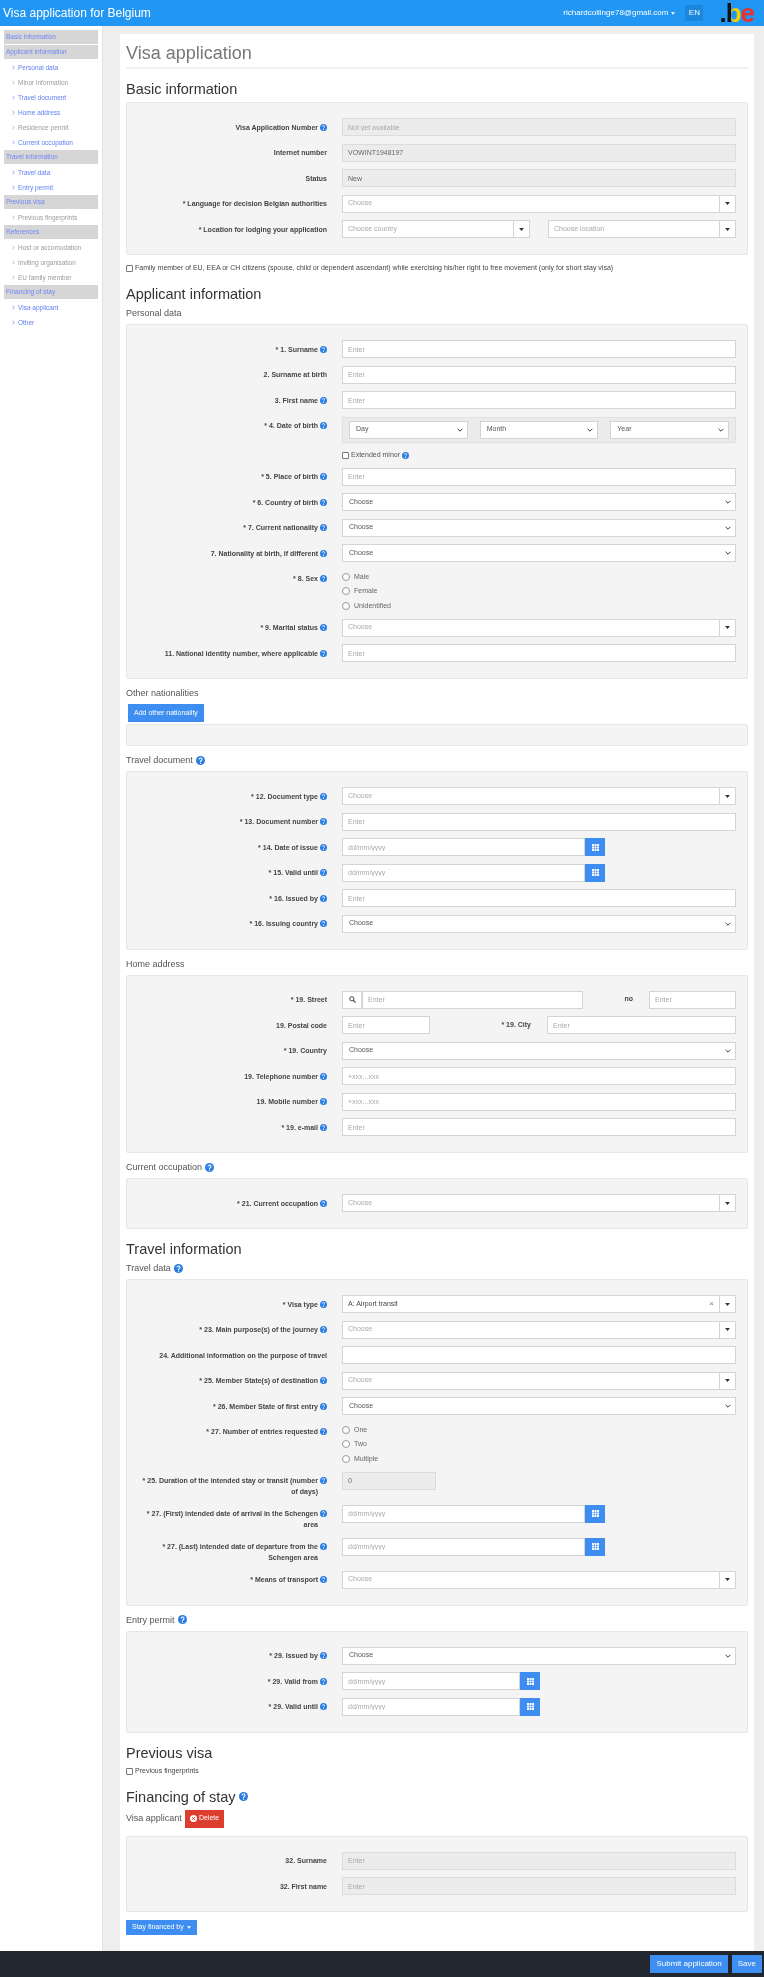 Image resolution: width=764 pixels, height=1977 pixels. I want to click on text-field, so click(539, 1355).